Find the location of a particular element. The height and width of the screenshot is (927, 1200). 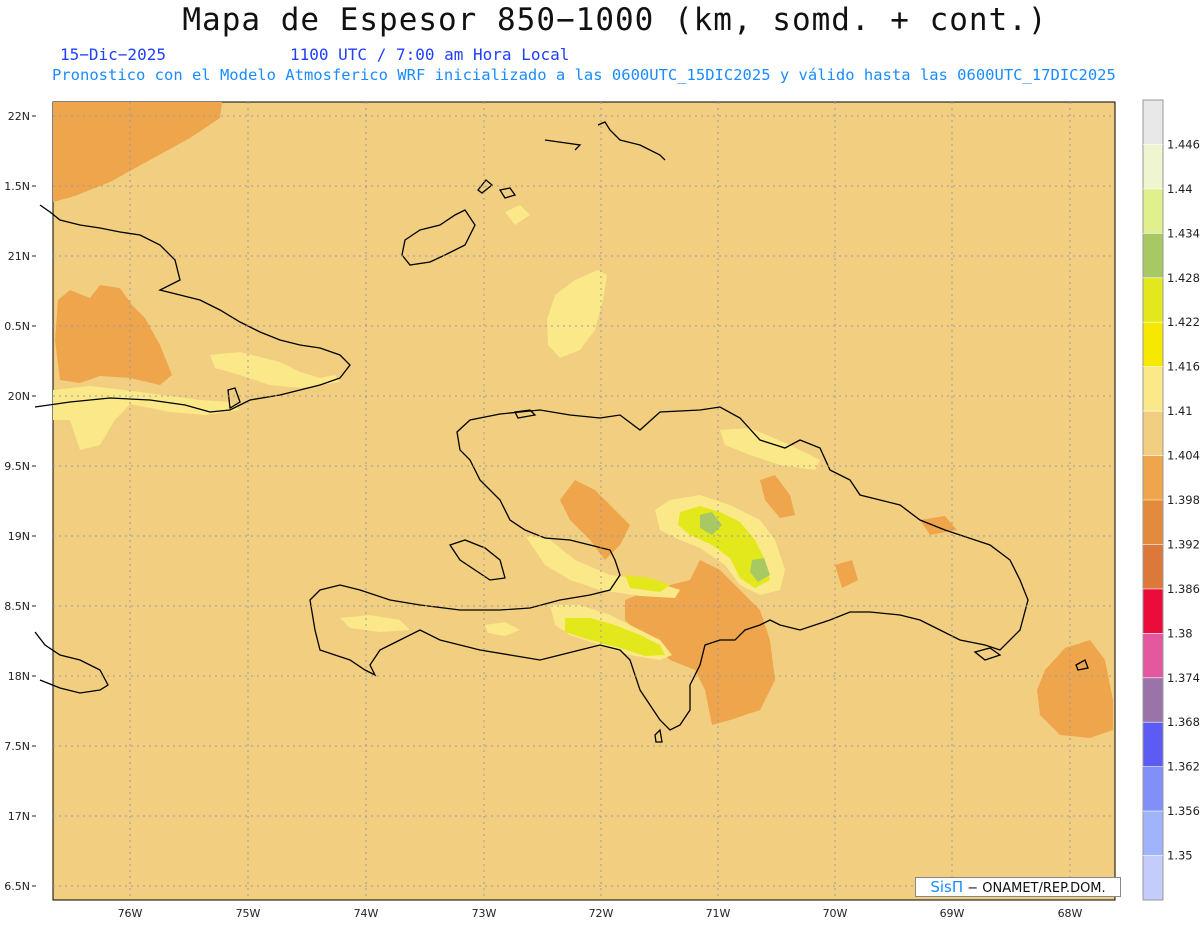

colorbar-label: 1.392 is located at coordinates (1183, 544).